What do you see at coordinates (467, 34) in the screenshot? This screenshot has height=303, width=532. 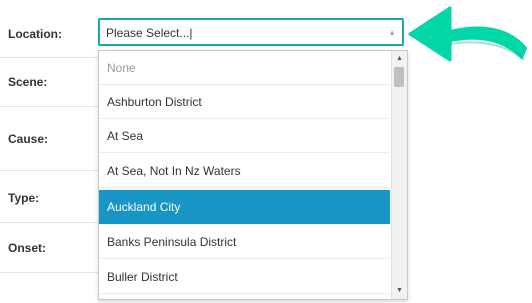 I see `curved-arrow-icon` at bounding box center [467, 34].